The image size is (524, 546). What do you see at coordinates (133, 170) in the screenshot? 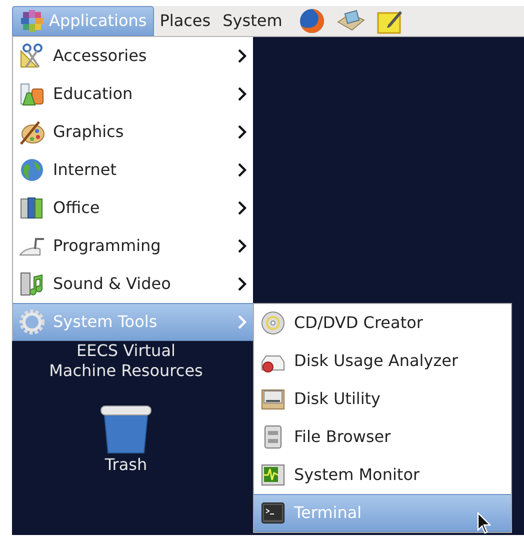
I see `menu-item: Internet` at bounding box center [133, 170].